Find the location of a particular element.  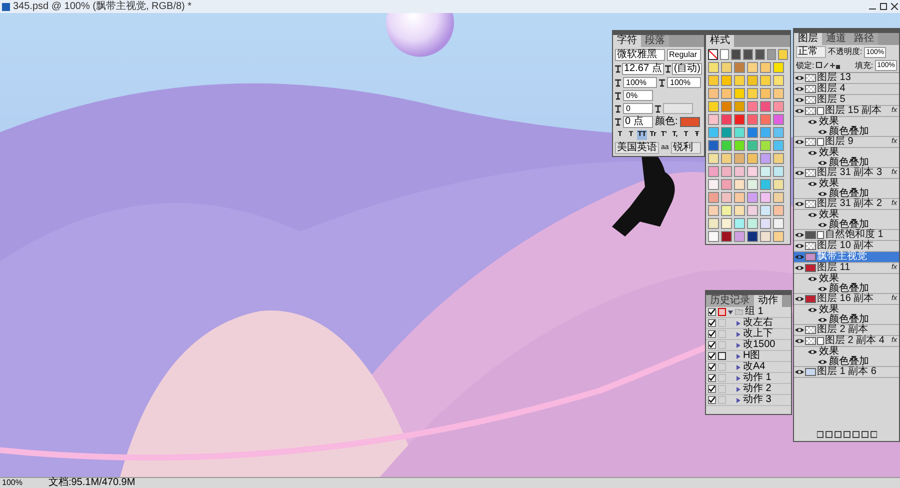

dropdown is located at coordinates (678, 108).